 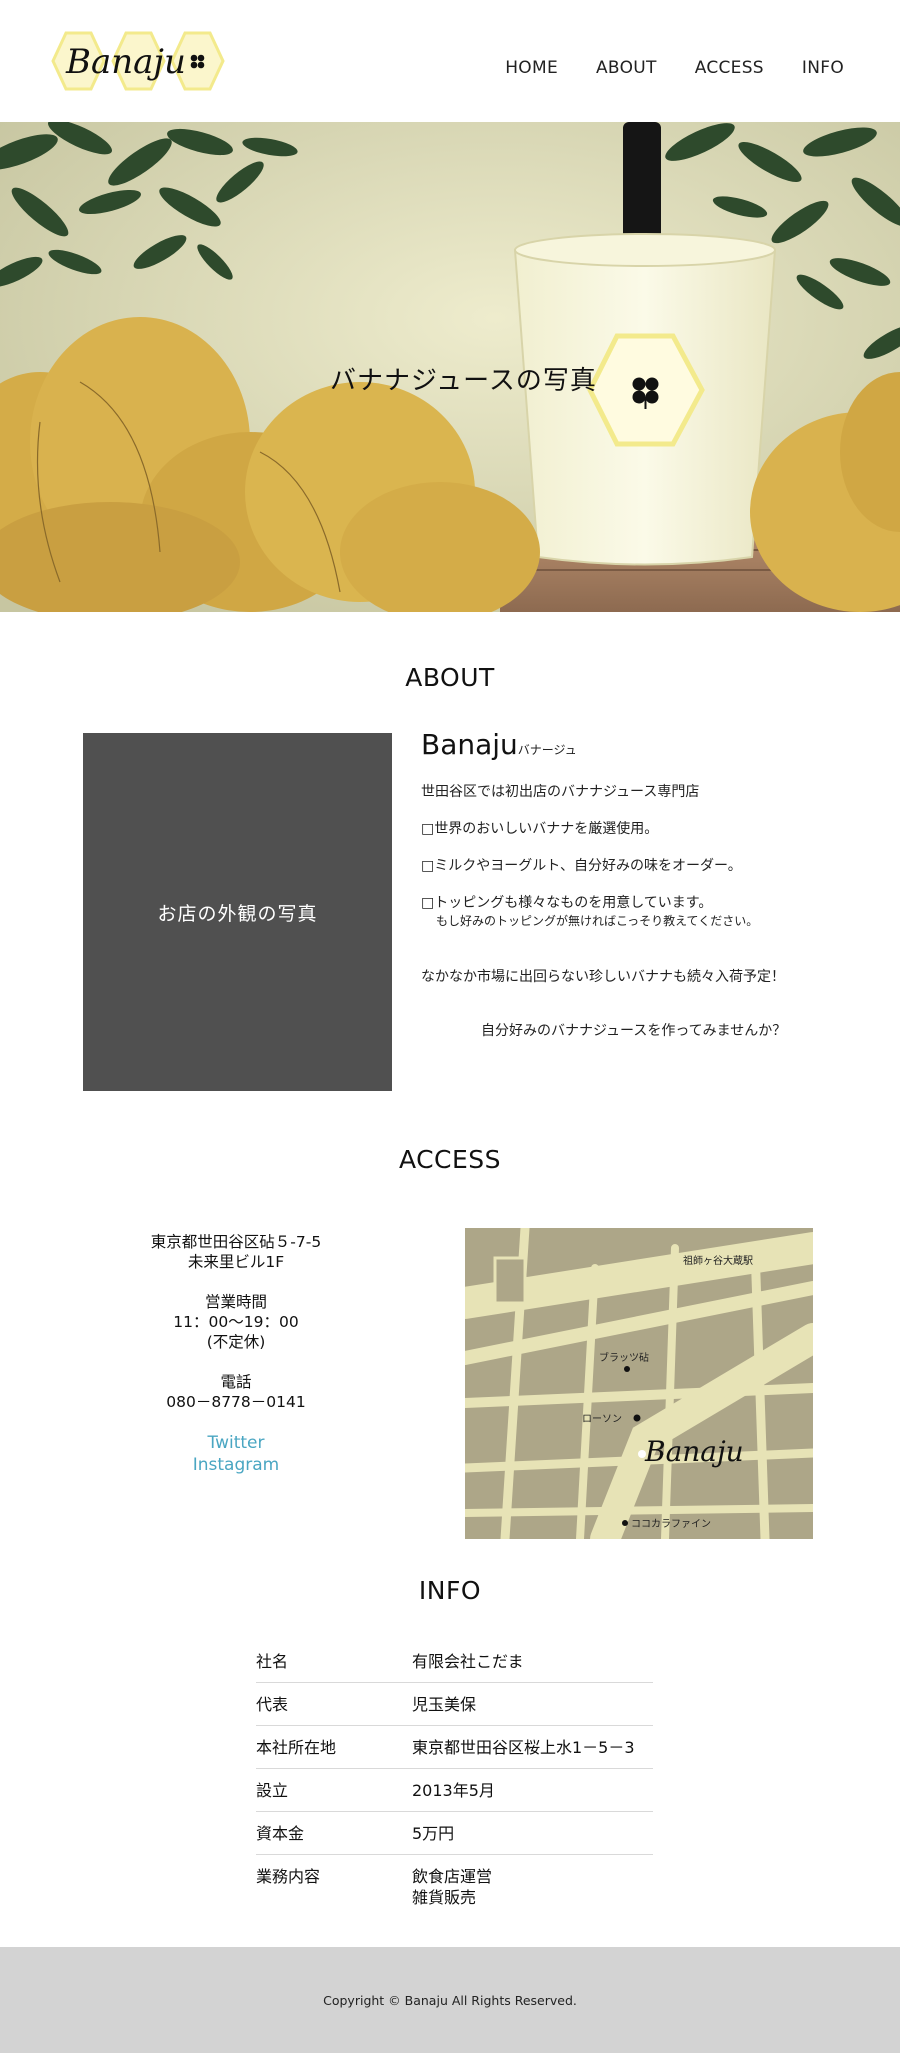 What do you see at coordinates (718, 1260) in the screenshot?
I see `map-label-station: 祖師ヶ谷大蔵駅` at bounding box center [718, 1260].